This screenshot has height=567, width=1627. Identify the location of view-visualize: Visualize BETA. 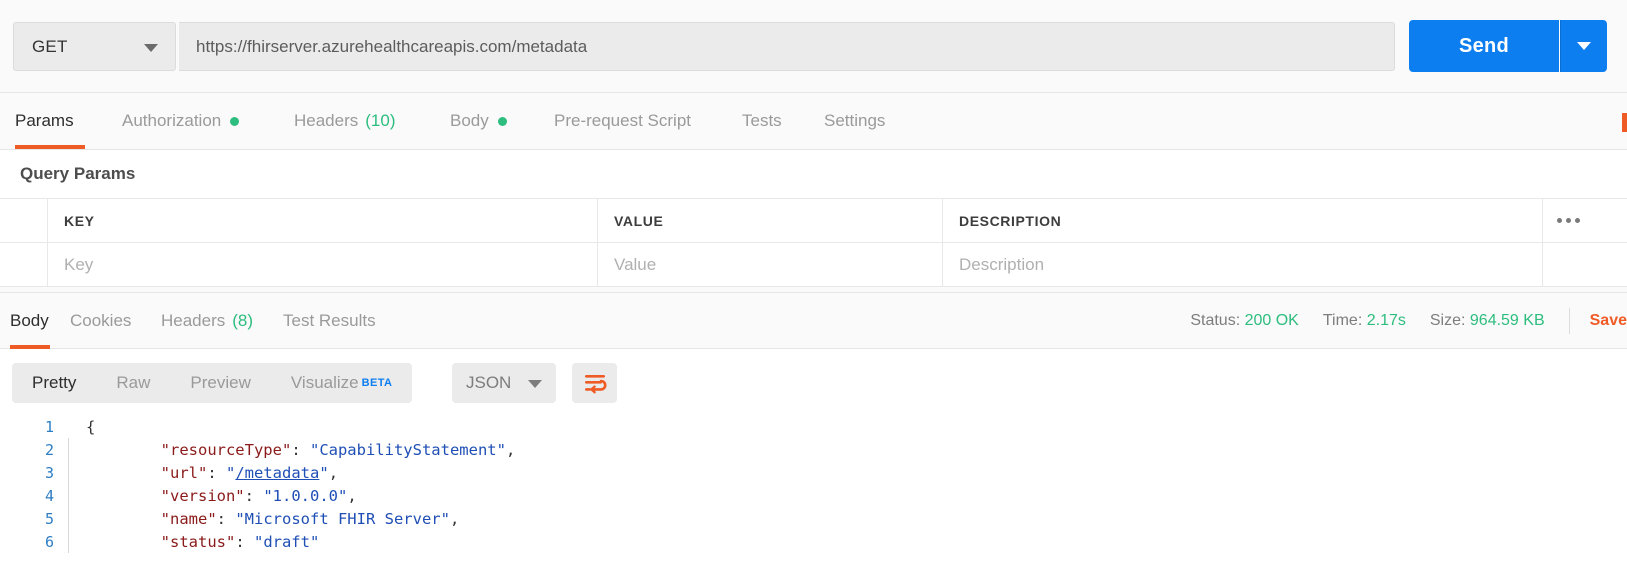
(341, 383).